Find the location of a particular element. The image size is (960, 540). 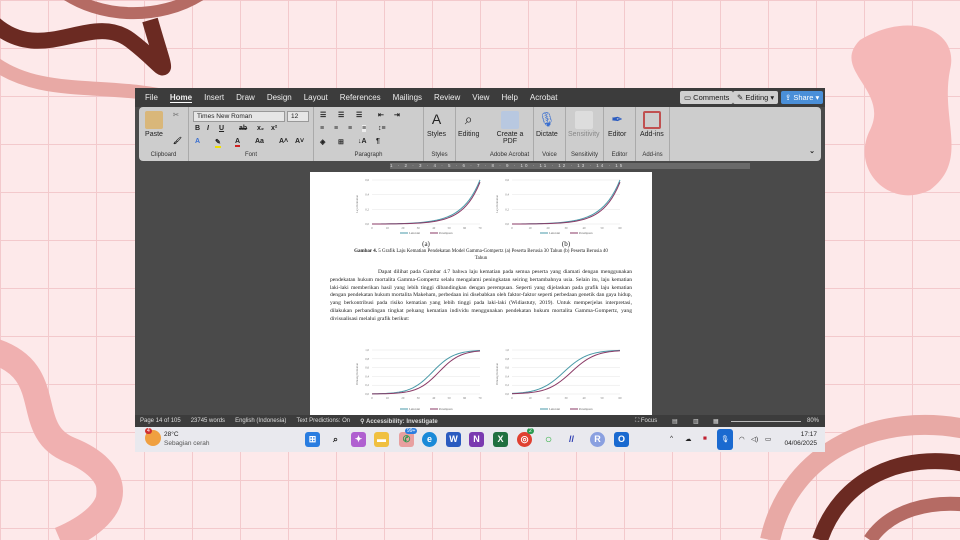

align-left-button: ≡ is located at coordinates (322, 128).